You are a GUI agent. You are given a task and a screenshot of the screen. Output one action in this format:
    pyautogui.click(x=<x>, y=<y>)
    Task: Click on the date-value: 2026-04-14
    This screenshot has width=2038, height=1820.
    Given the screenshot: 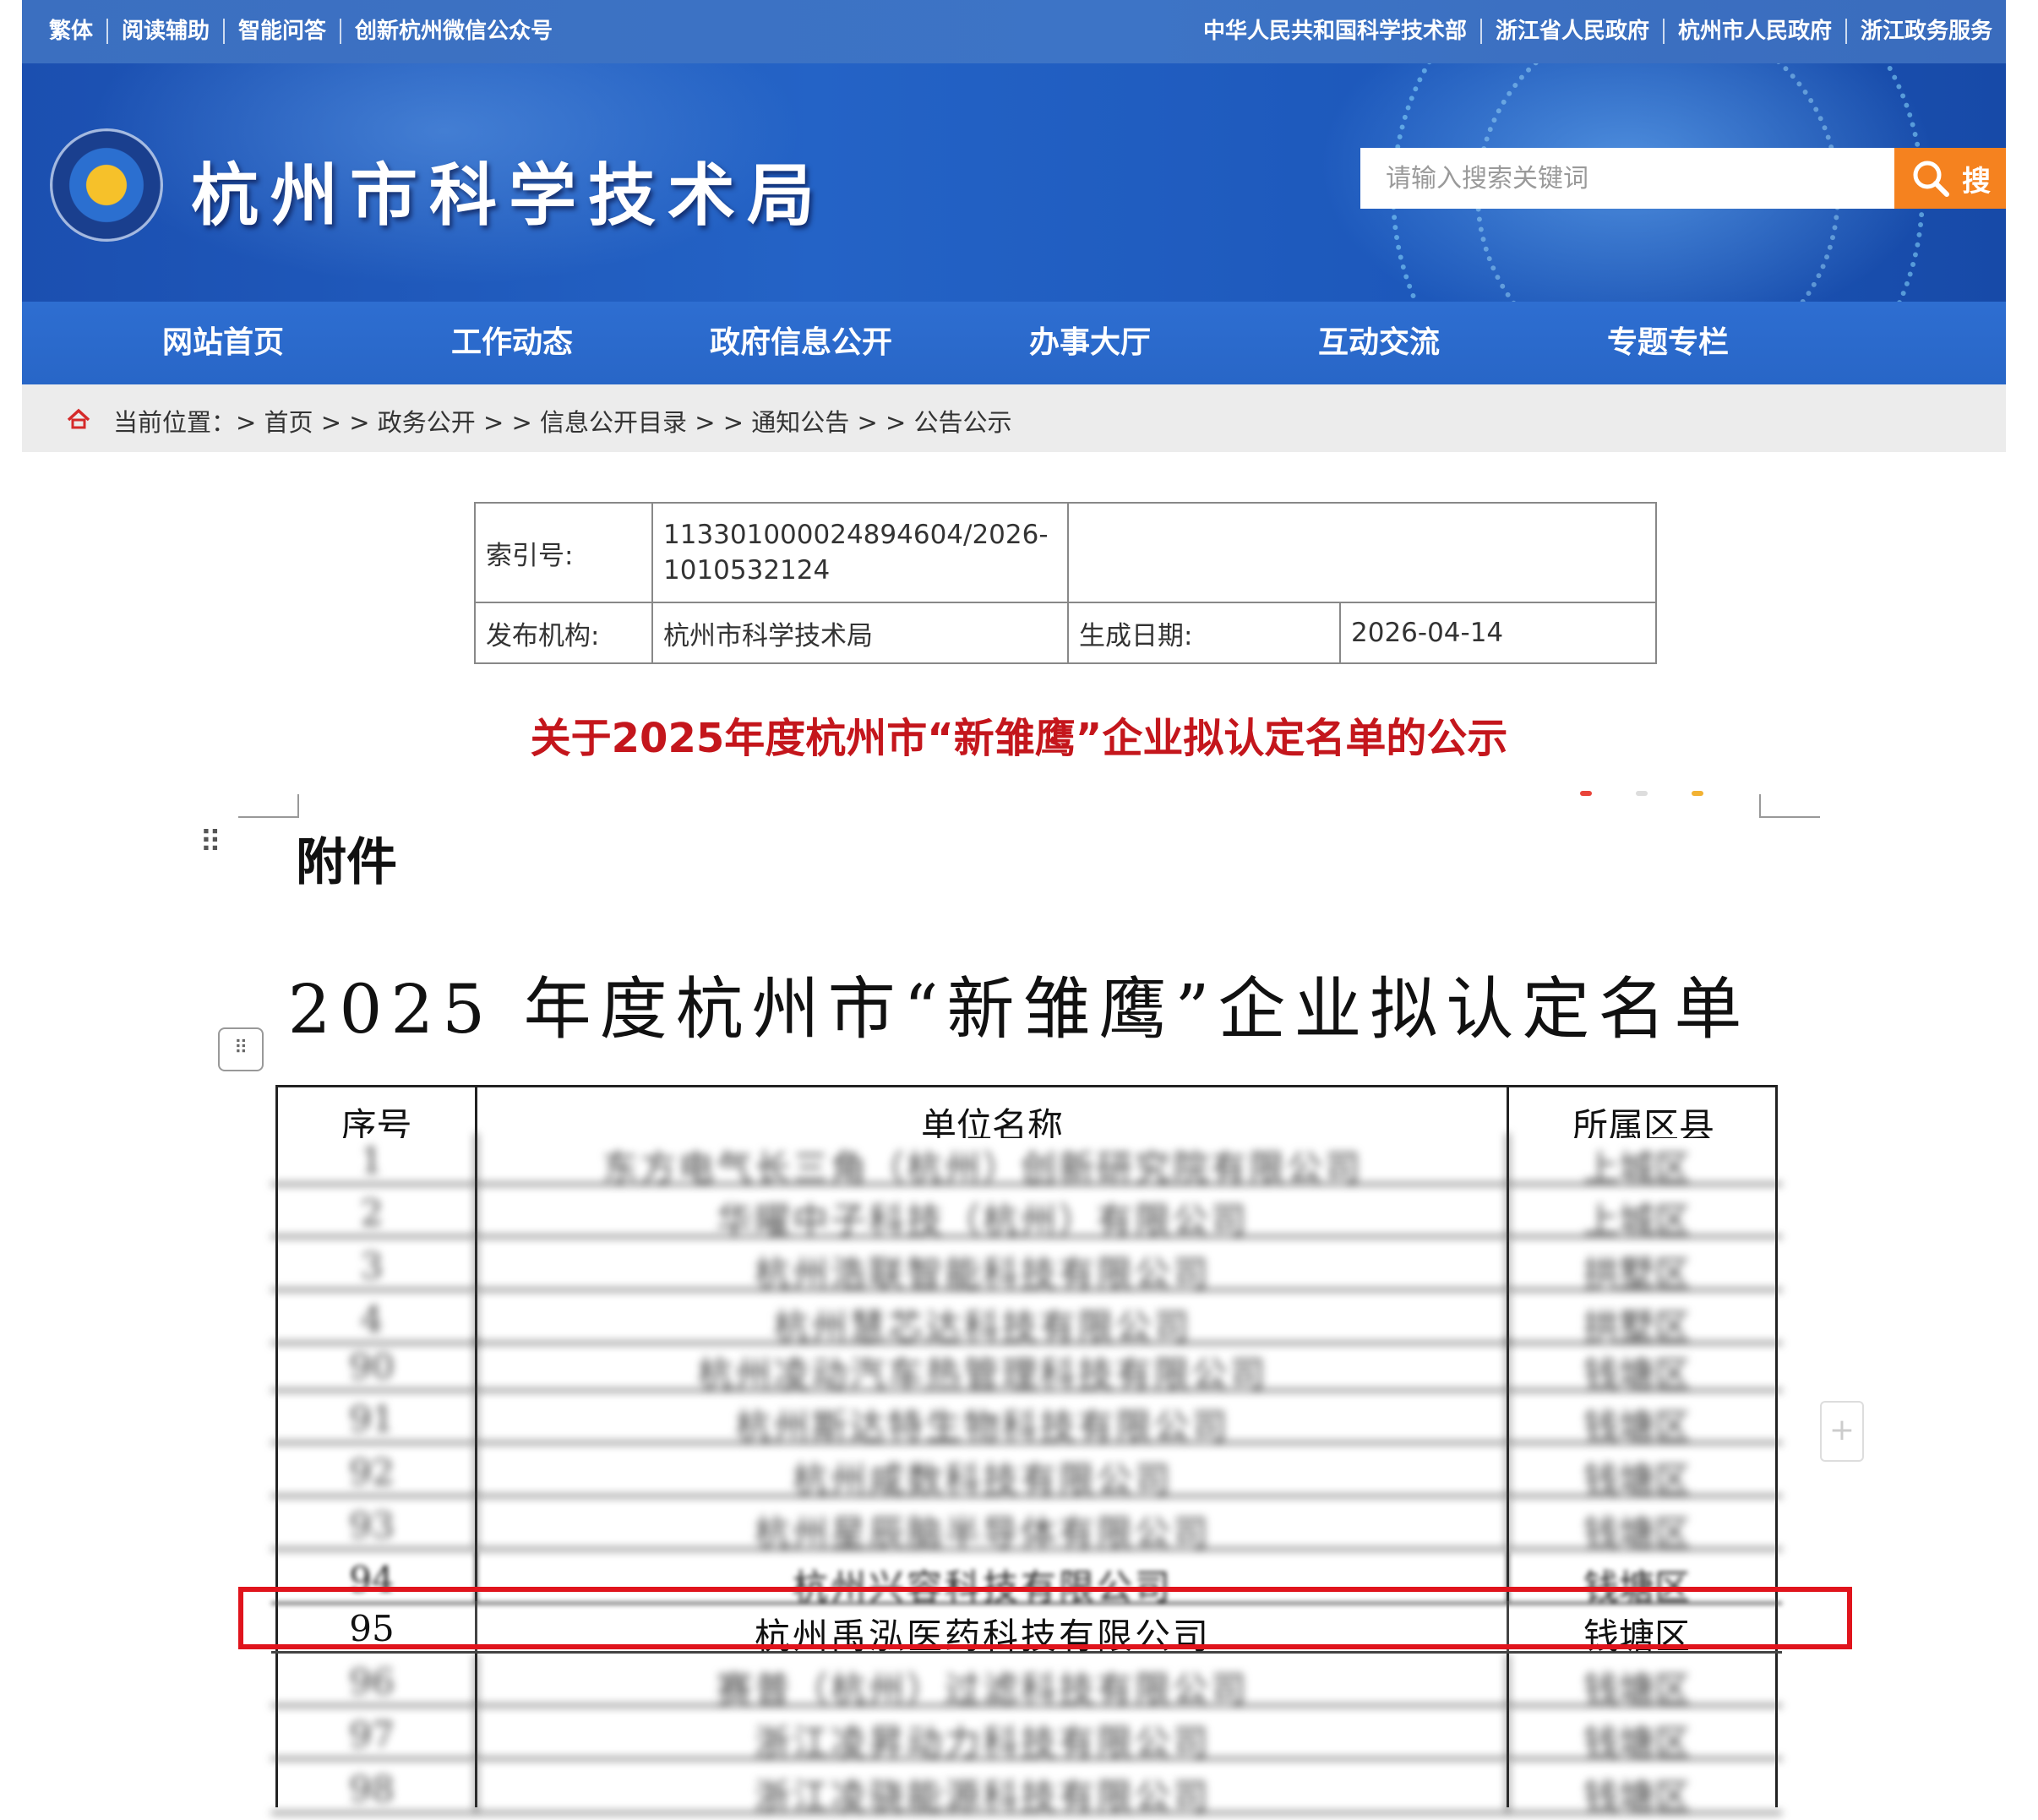 What is the action you would take?
    pyautogui.click(x=1498, y=633)
    